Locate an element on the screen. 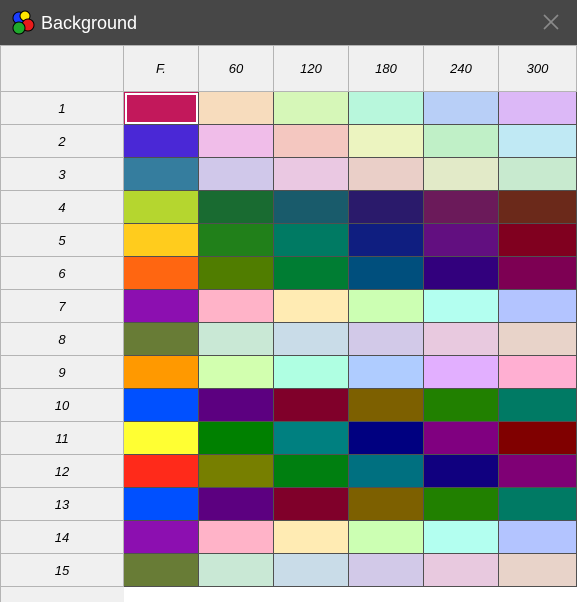 The height and width of the screenshot is (602, 577). row-header: 8 is located at coordinates (62, 339).